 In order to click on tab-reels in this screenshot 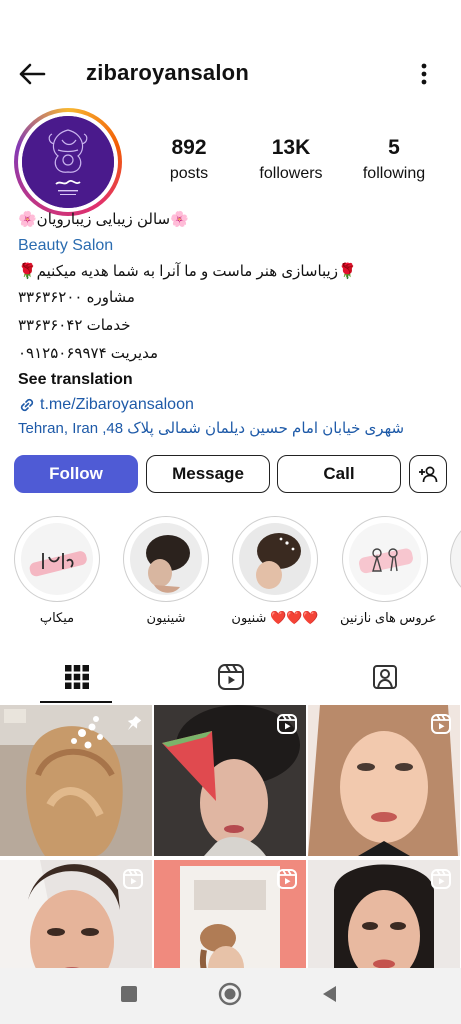, I will do `click(230, 677)`.